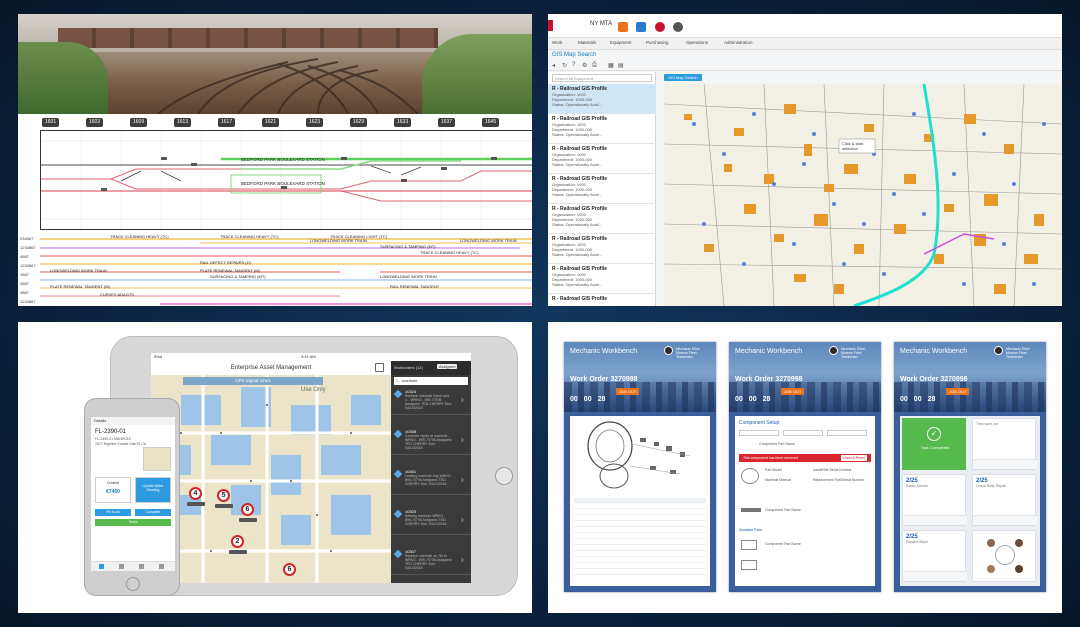 The height and width of the screenshot is (627, 1080). Describe the element at coordinates (1004, 444) in the screenshot. I see `task-tile: Tires worn out` at that location.